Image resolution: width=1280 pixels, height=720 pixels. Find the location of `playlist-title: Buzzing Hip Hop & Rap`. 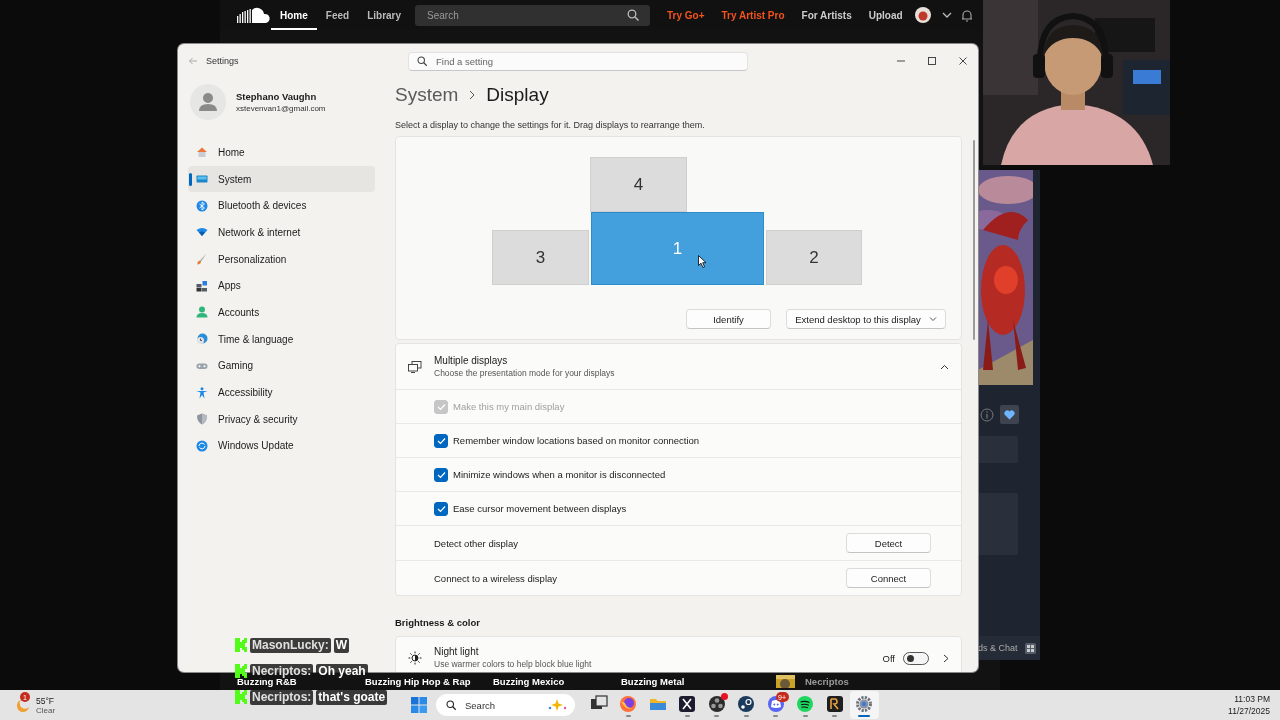

playlist-title: Buzzing Hip Hop & Rap is located at coordinates (429, 681).